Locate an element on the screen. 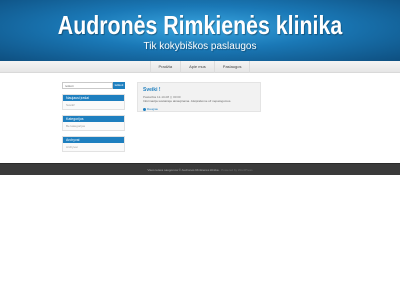 This screenshot has width=400, height=300. widget-categories: Kategorijos Be kategorijos is located at coordinates (93, 123).